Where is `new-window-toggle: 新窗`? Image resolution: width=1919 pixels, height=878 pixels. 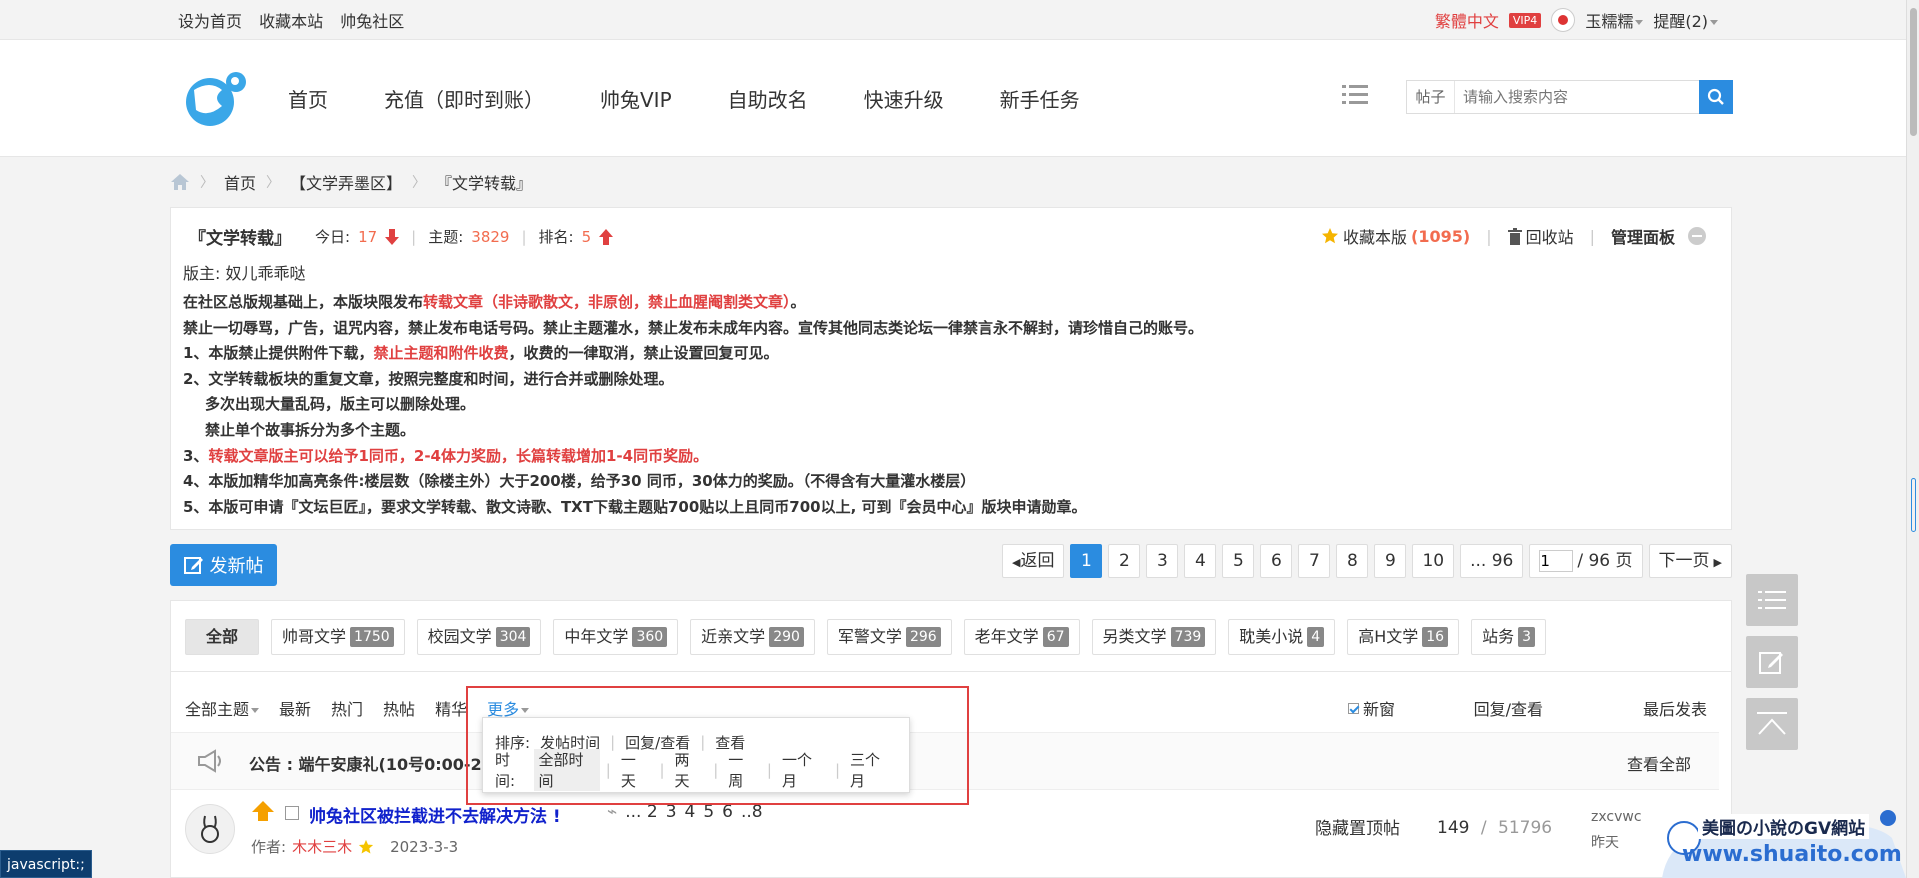
new-window-toggle: 新窗 is located at coordinates (1371, 708).